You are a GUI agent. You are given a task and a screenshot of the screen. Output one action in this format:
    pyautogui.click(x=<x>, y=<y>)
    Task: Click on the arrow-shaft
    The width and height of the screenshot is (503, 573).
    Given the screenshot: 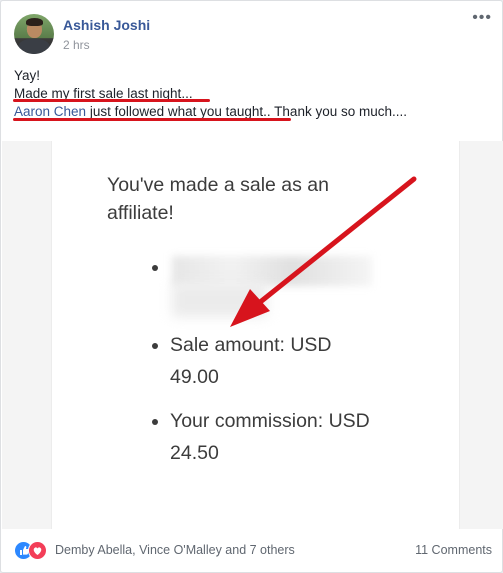 What is the action you would take?
    pyautogui.click(x=334, y=243)
    